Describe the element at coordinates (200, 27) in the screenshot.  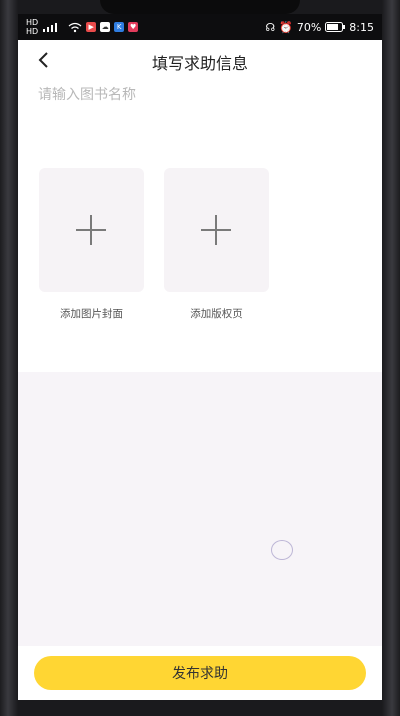
I see `status-bar: HD HD ▶ ☁ K ♥ ☊ ⏰ 70% 8:15` at that location.